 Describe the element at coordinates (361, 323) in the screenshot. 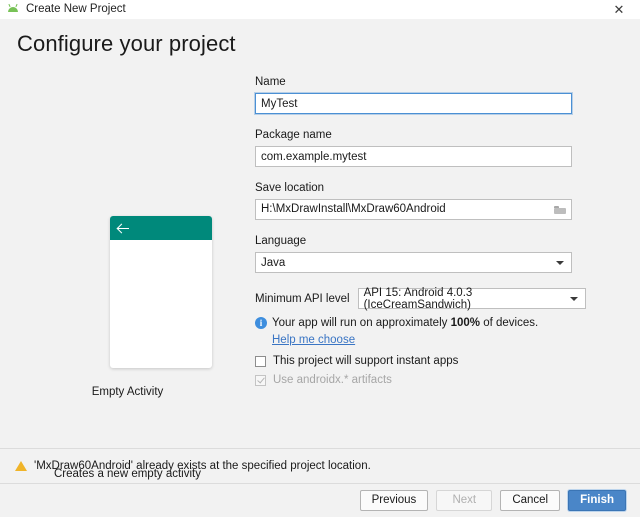

I see `coverage-text-before: Your app will run on approximately` at that location.